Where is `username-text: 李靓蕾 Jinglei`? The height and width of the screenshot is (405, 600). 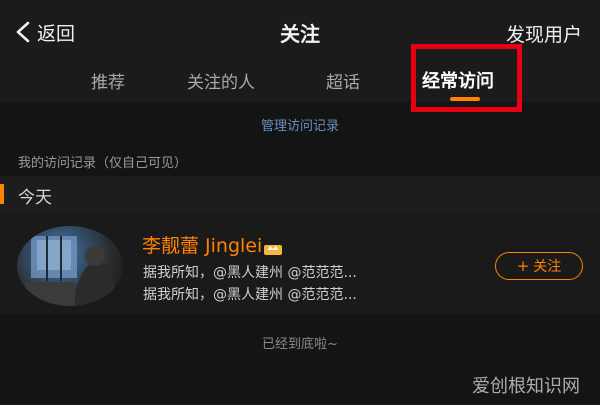
username-text: 李靓蕾 Jinglei is located at coordinates (202, 246).